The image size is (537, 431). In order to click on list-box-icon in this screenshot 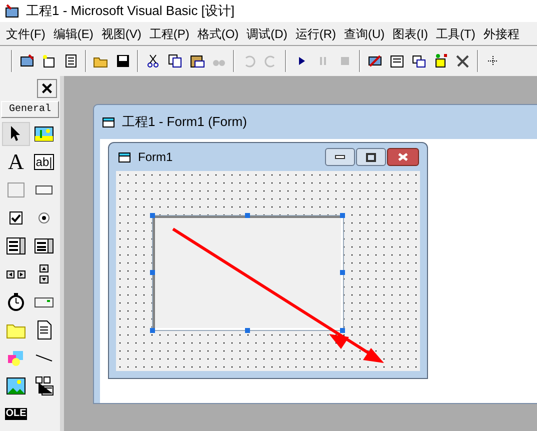, I will do `click(44, 246)`.